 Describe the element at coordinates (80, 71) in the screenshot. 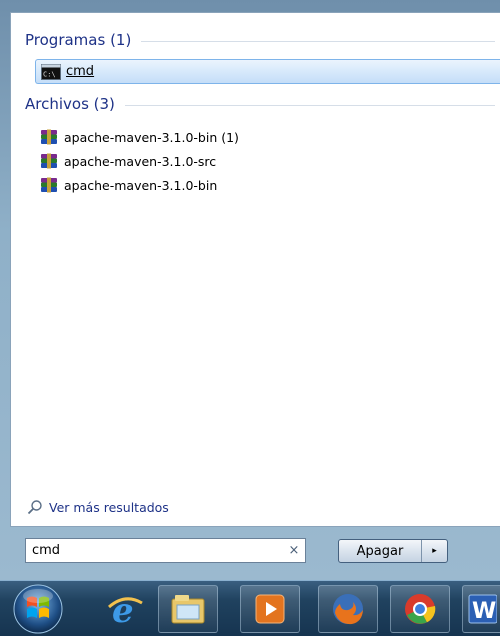

I see `program-result-label: cmd` at that location.